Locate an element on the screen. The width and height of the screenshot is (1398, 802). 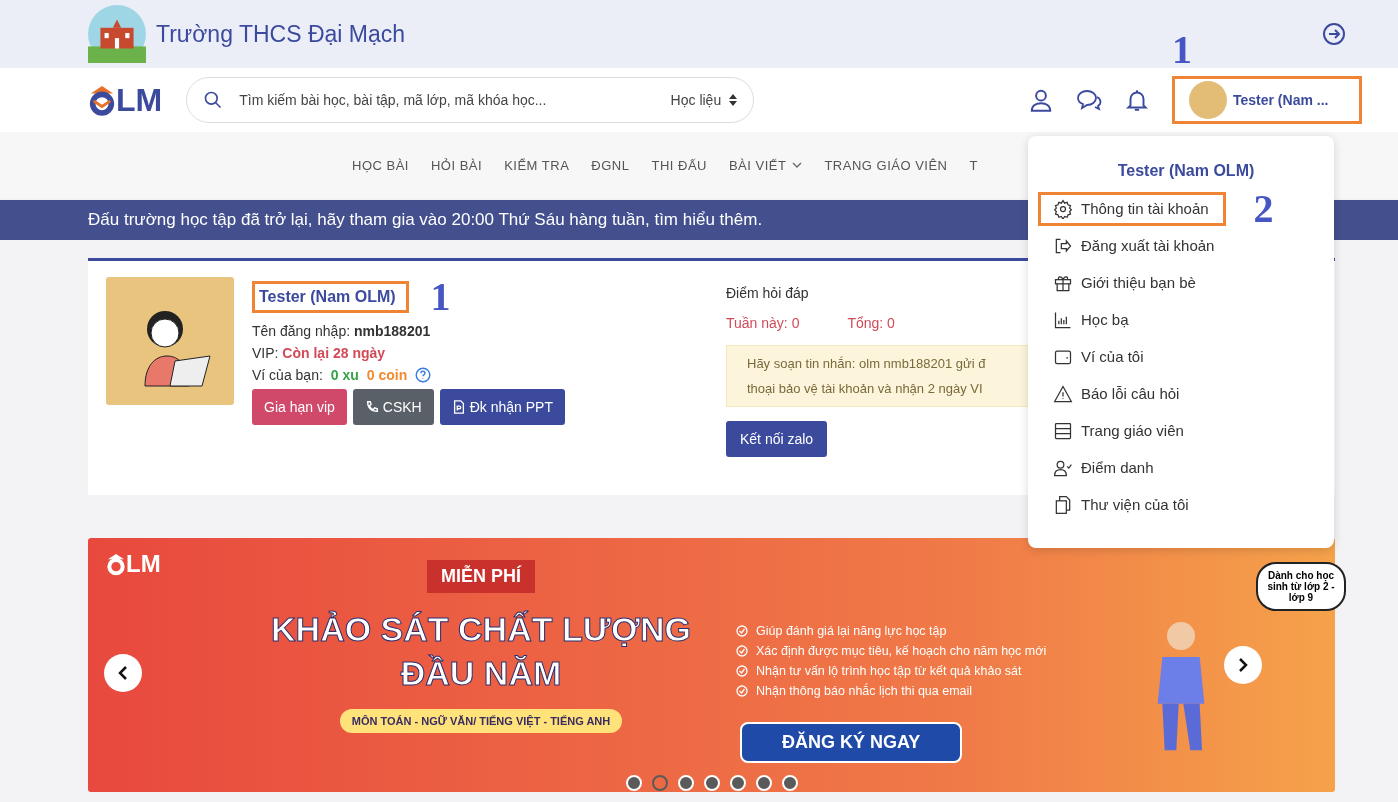
carousel-dot is located at coordinates (660, 783).